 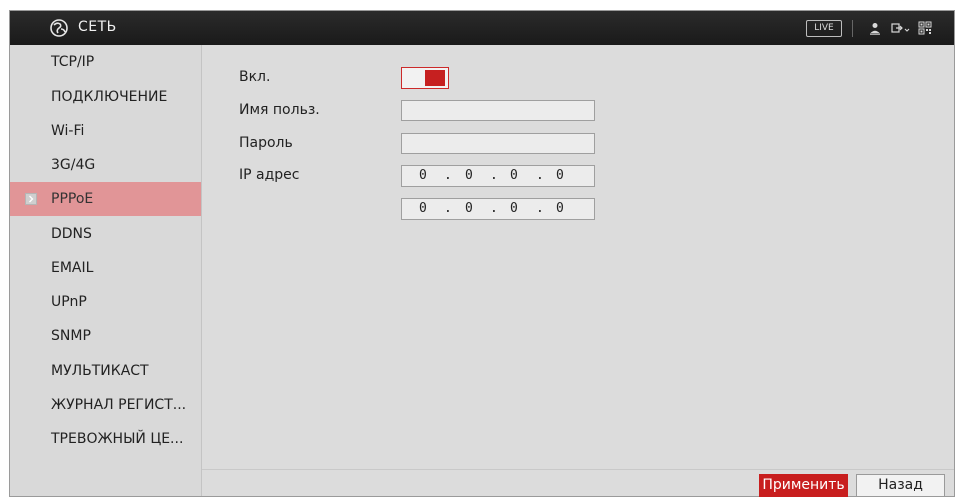 I want to click on ip-address-field-secondary: 0 . 0 . 0 . 0, so click(x=498, y=209).